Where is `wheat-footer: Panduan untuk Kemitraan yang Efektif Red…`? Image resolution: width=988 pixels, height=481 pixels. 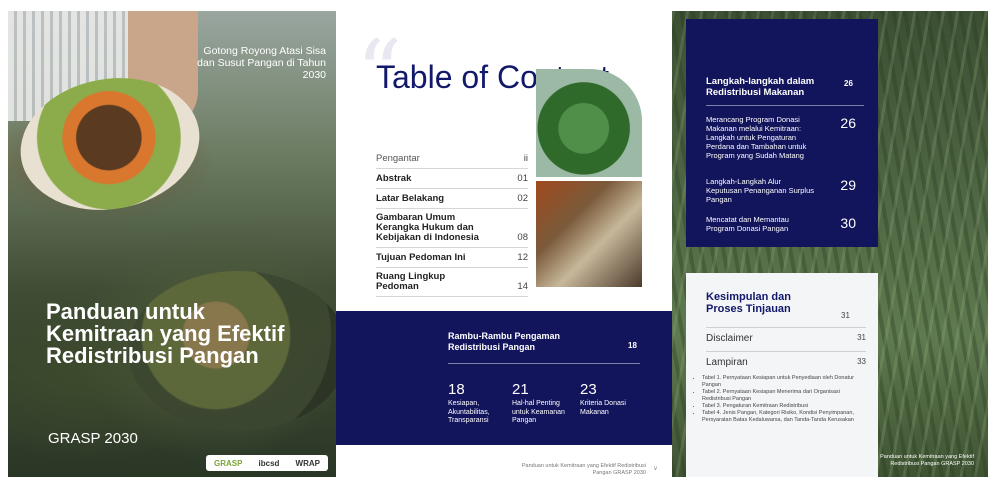
wheat-footer: Panduan untuk Kemitraan yang Efektif Red… is located at coordinates (927, 460).